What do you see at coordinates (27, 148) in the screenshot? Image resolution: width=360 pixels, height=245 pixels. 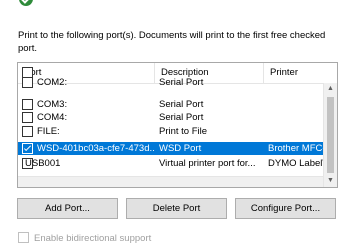 I see `port-checkbox-checked` at bounding box center [27, 148].